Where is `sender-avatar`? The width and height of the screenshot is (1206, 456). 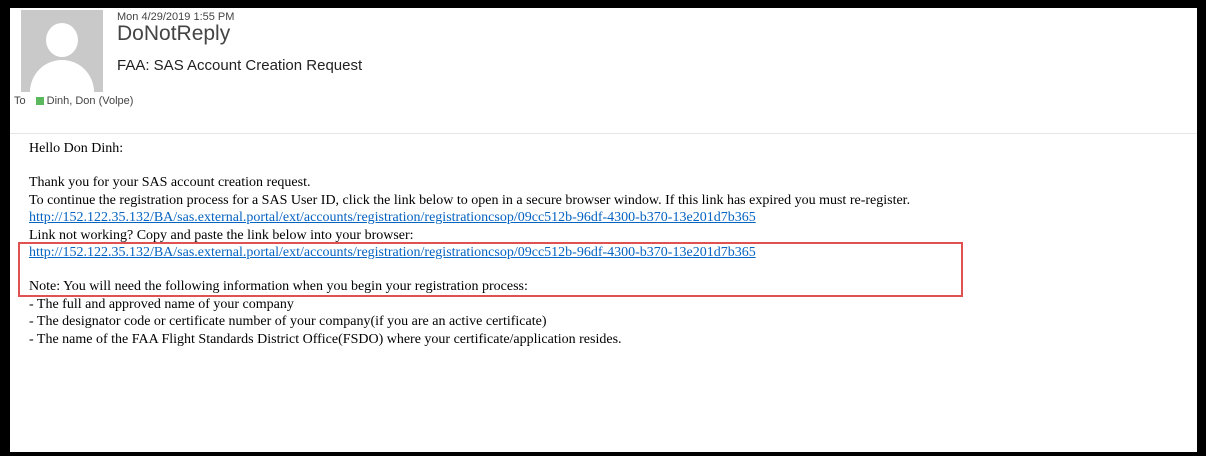 sender-avatar is located at coordinates (62, 51).